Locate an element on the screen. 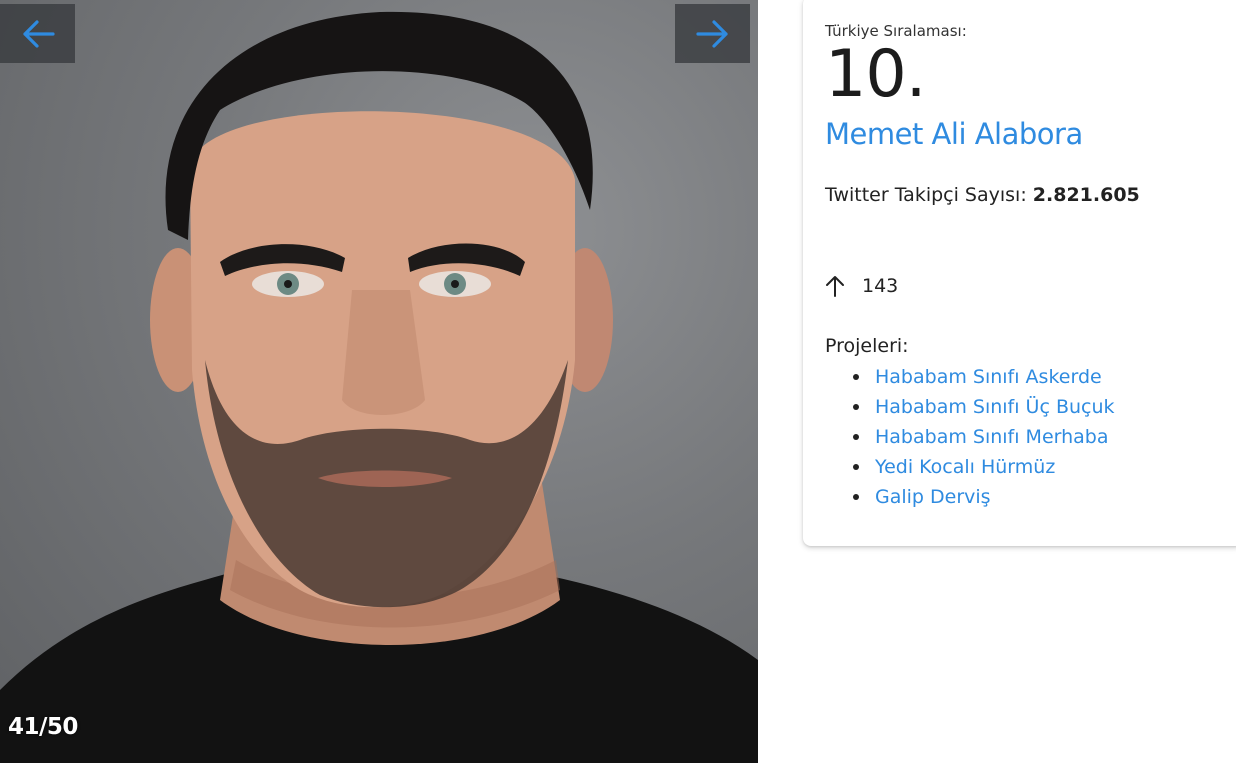 The height and width of the screenshot is (765, 1236). list-item: Hababam Sınıfı Askerde is located at coordinates (984, 379).